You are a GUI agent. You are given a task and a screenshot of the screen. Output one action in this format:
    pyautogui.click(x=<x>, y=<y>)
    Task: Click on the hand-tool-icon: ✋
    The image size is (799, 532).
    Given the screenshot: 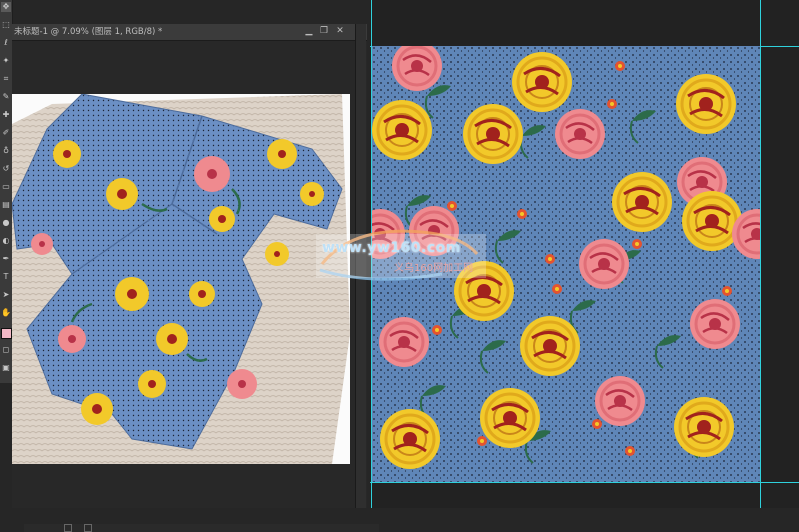 What is the action you would take?
    pyautogui.click(x=6, y=313)
    